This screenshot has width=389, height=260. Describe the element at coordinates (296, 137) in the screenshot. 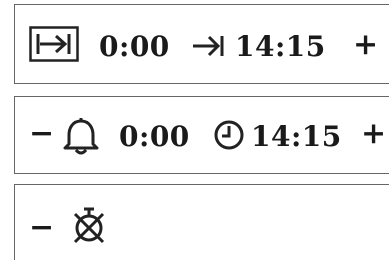

I see `clock-time: 14:15` at that location.